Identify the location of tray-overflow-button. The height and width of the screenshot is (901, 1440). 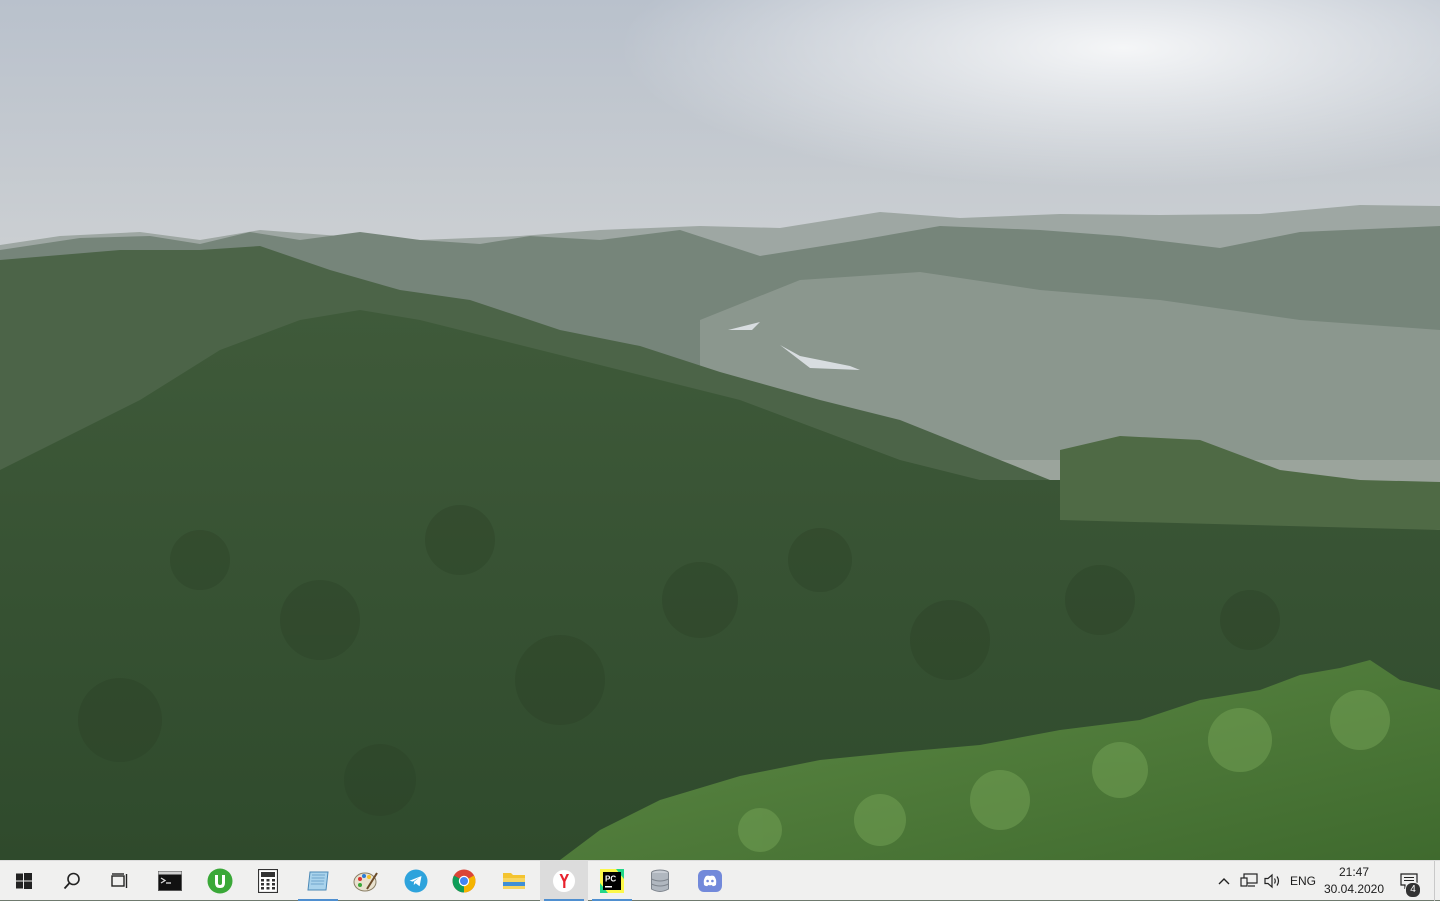
(1224, 881).